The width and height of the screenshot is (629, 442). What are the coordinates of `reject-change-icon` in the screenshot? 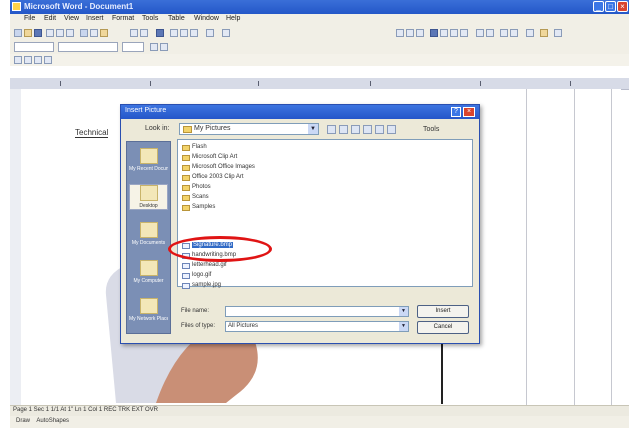 It's located at (48, 60).